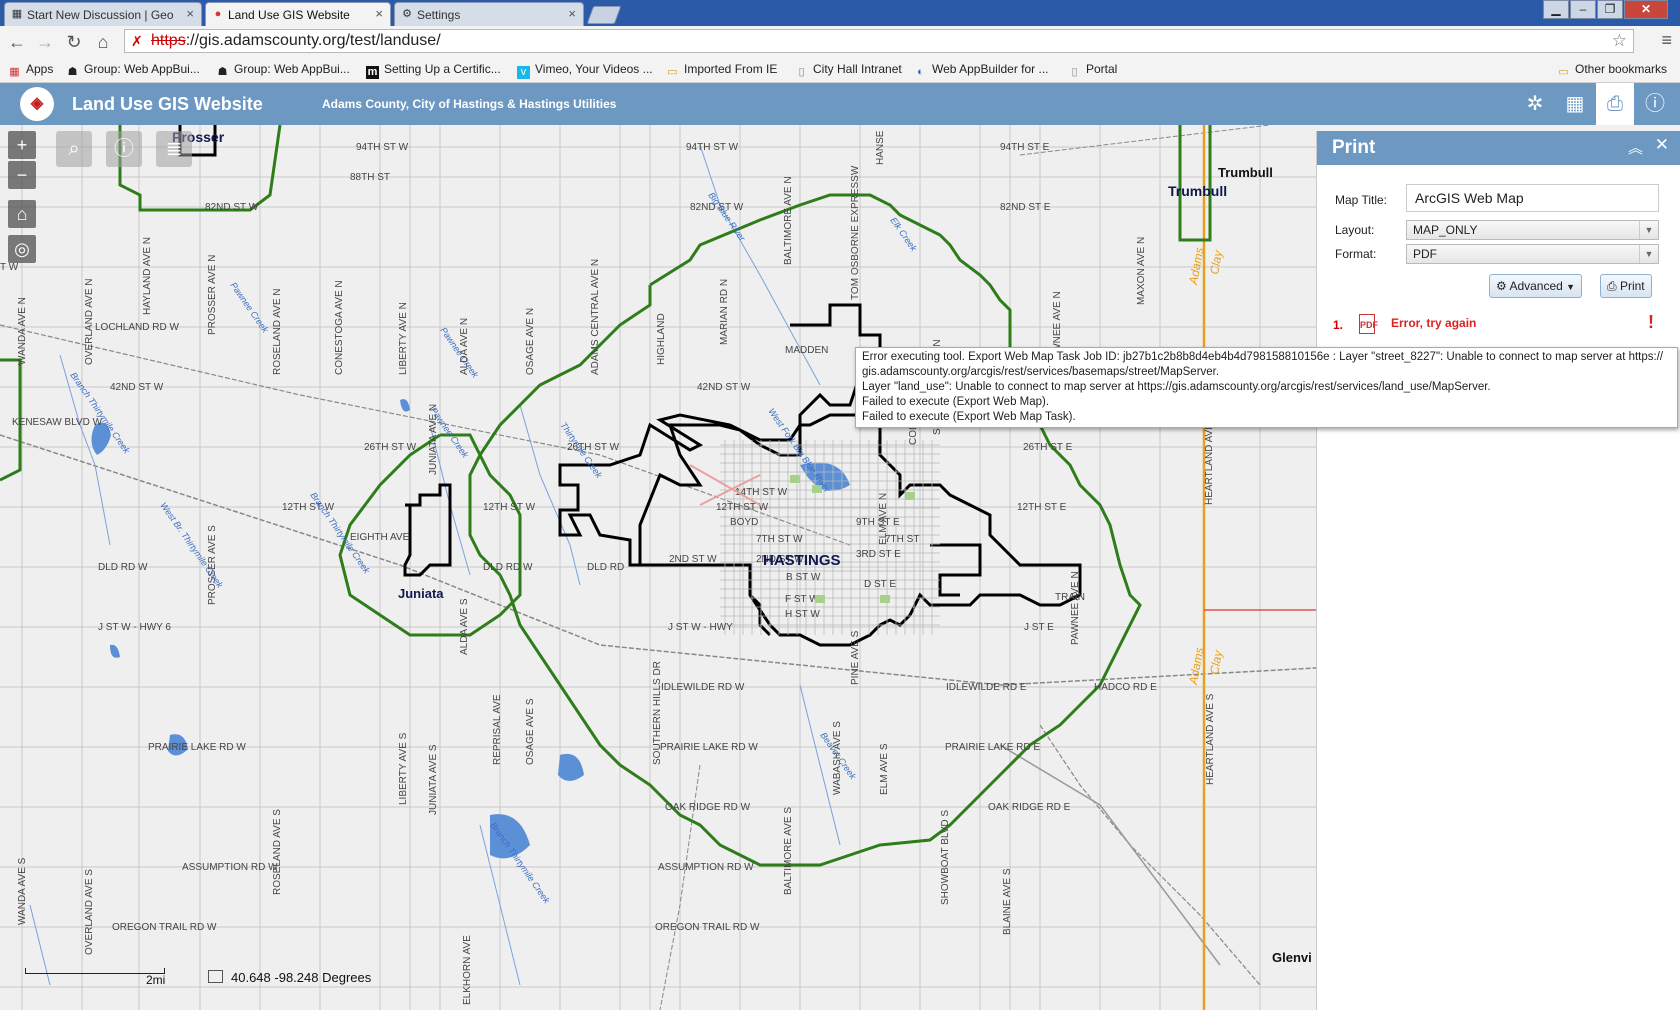  Describe the element at coordinates (124, 149) in the screenshot. I see `identify-info-icon: ⓘ` at that location.